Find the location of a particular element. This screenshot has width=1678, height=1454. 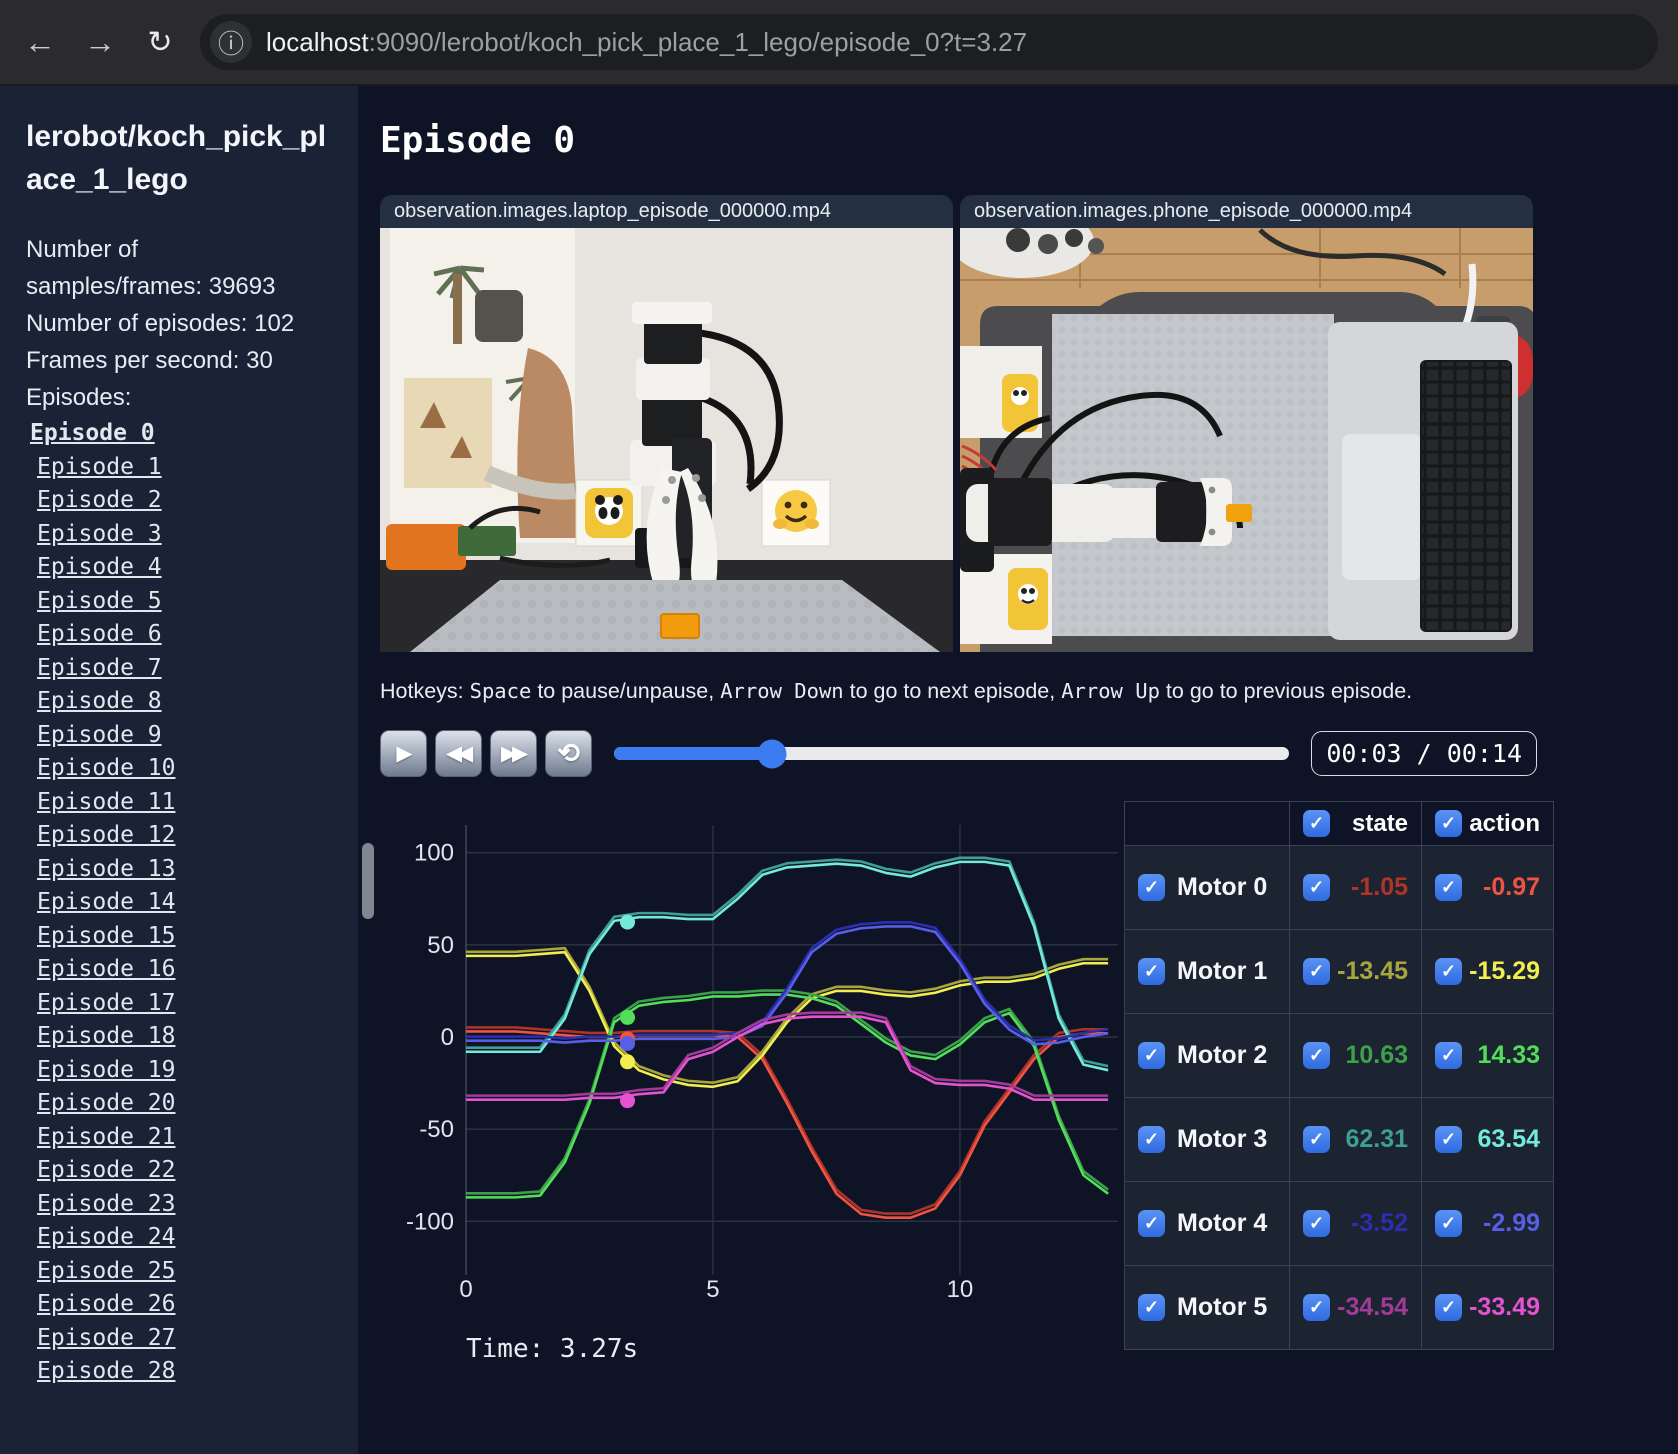

episode-link: Episode 27 is located at coordinates (180, 1339).